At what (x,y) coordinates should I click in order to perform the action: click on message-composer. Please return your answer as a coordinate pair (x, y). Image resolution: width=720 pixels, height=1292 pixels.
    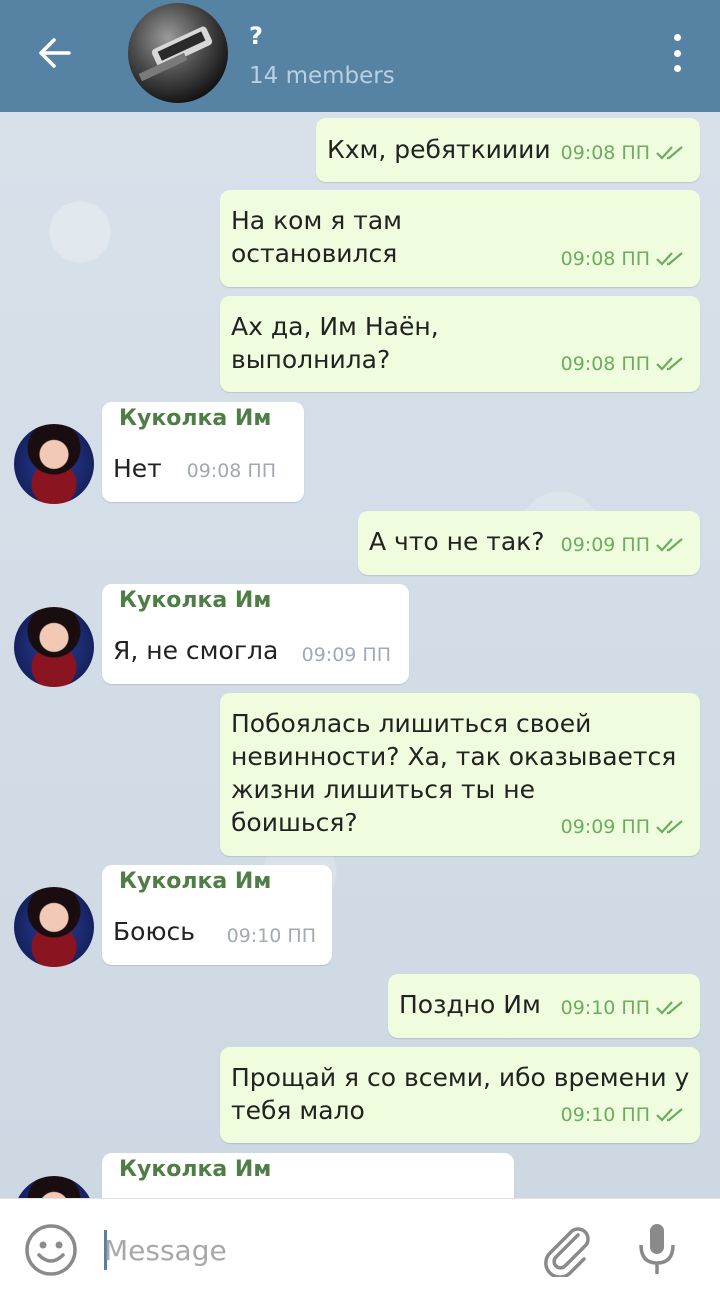
    Looking at the image, I should click on (360, 1245).